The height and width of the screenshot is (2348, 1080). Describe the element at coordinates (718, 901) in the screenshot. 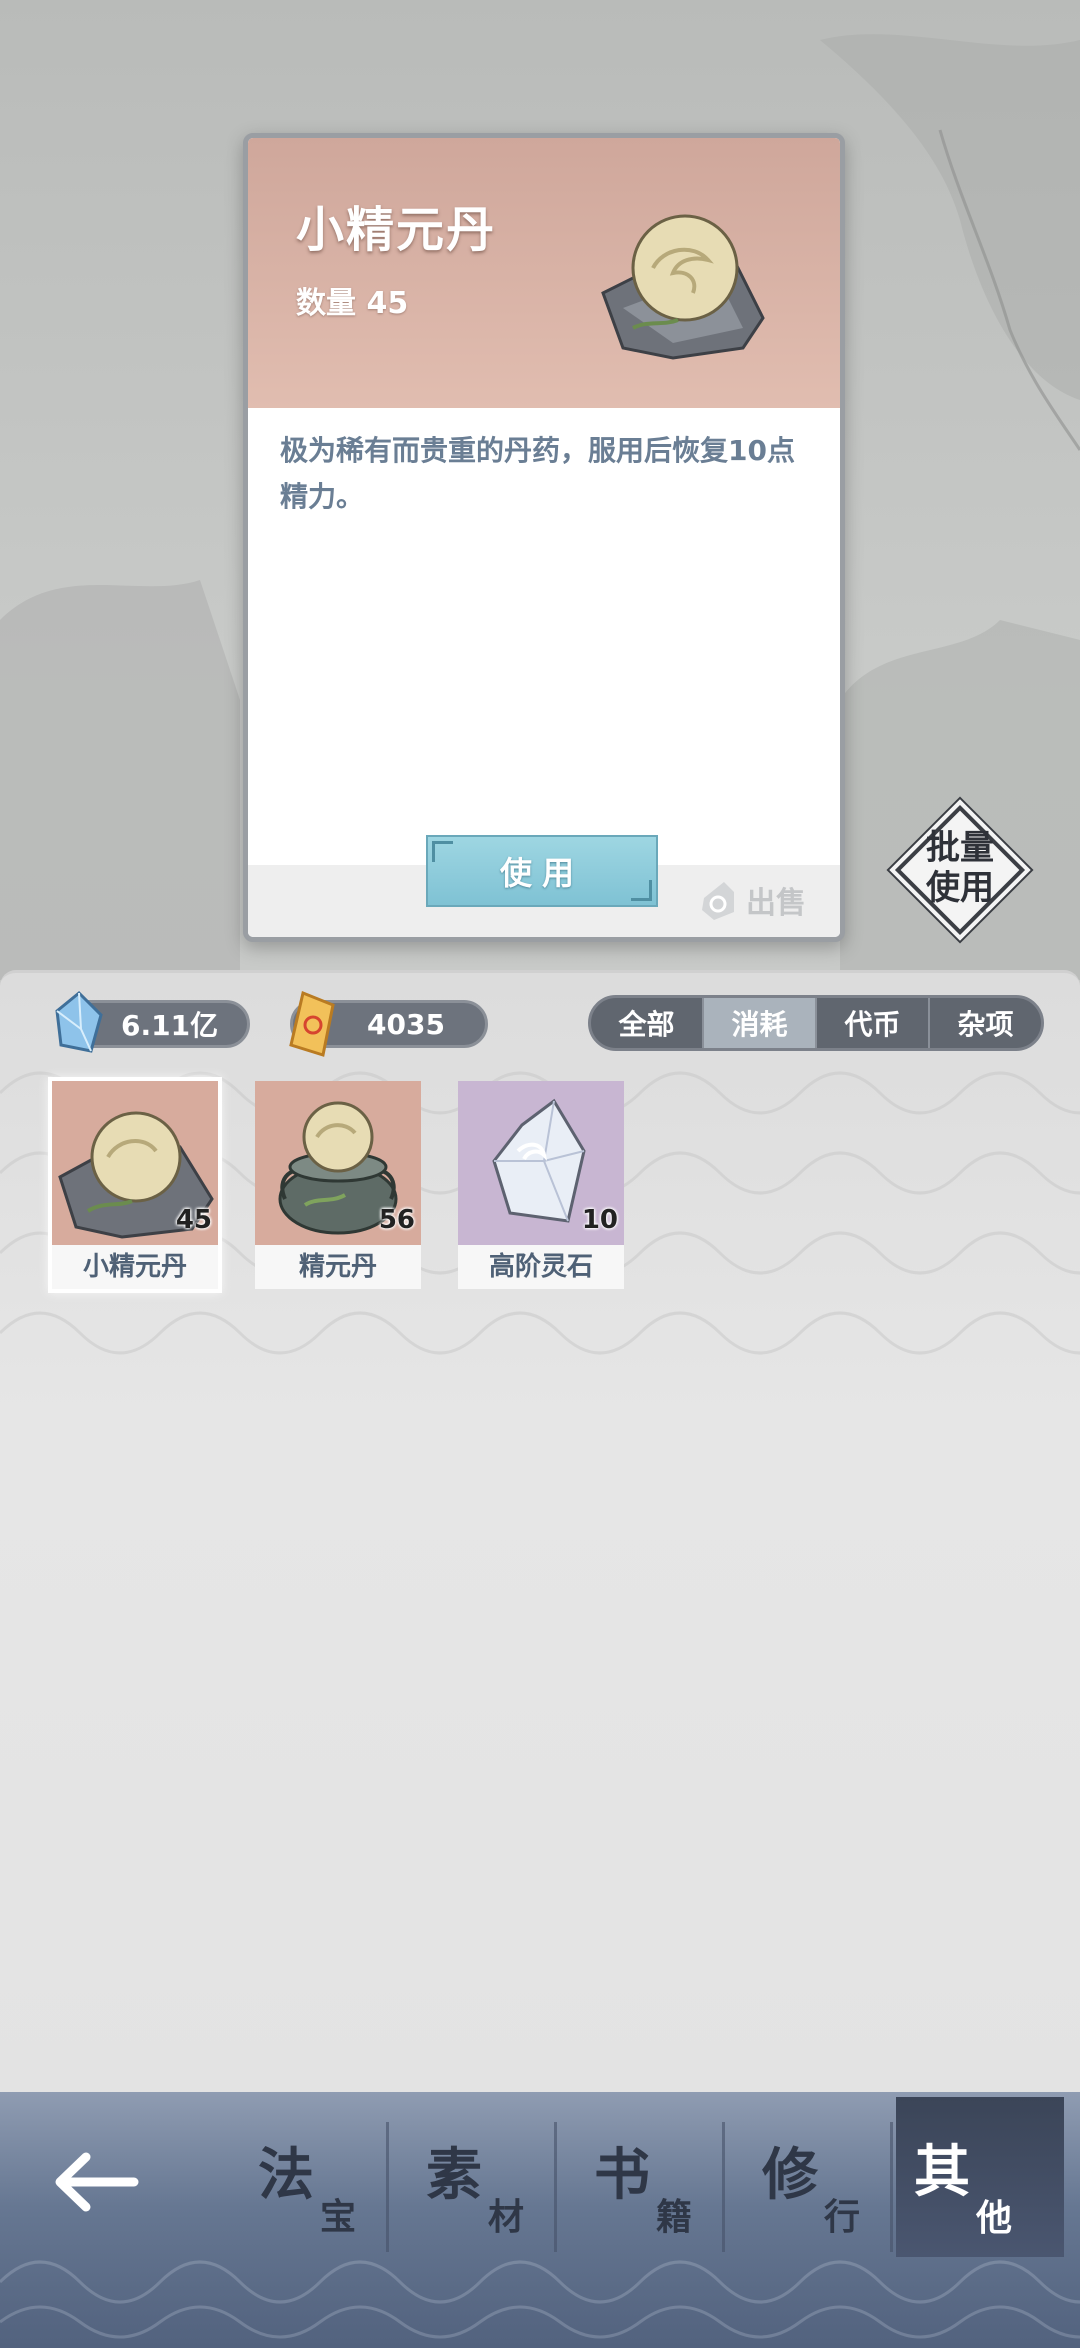

I see `sell-tag-icon` at that location.